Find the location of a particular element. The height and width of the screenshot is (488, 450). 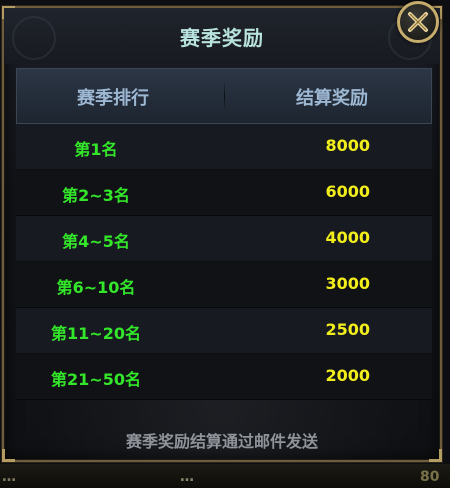

reward-cell: 6000 is located at coordinates (347, 191).